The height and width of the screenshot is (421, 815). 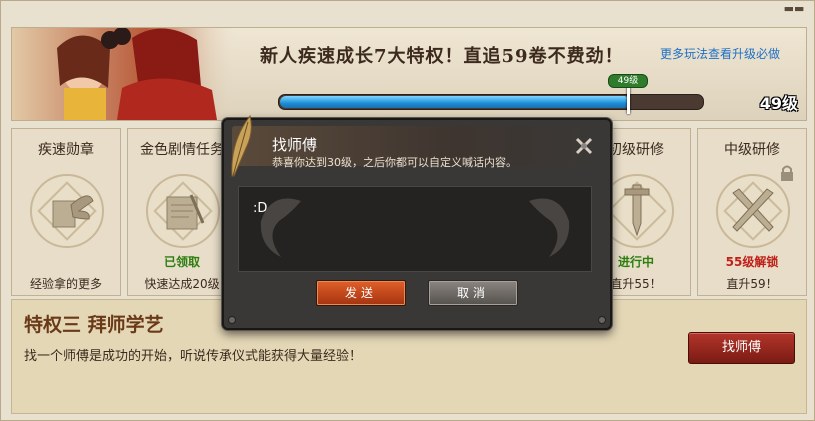 I want to click on winged-scroll-icon, so click(x=67, y=211).